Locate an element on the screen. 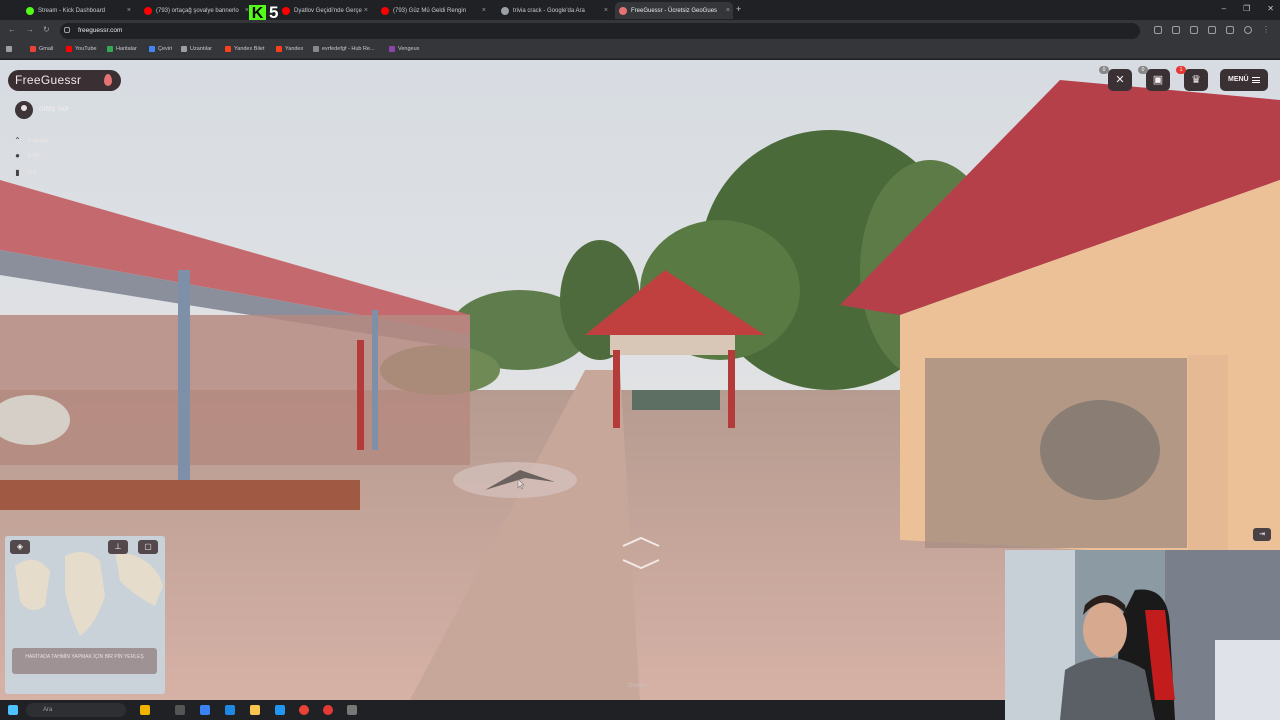 The height and width of the screenshot is (720, 1280). close-window-icon: ✕ is located at coordinates (1270, 8).